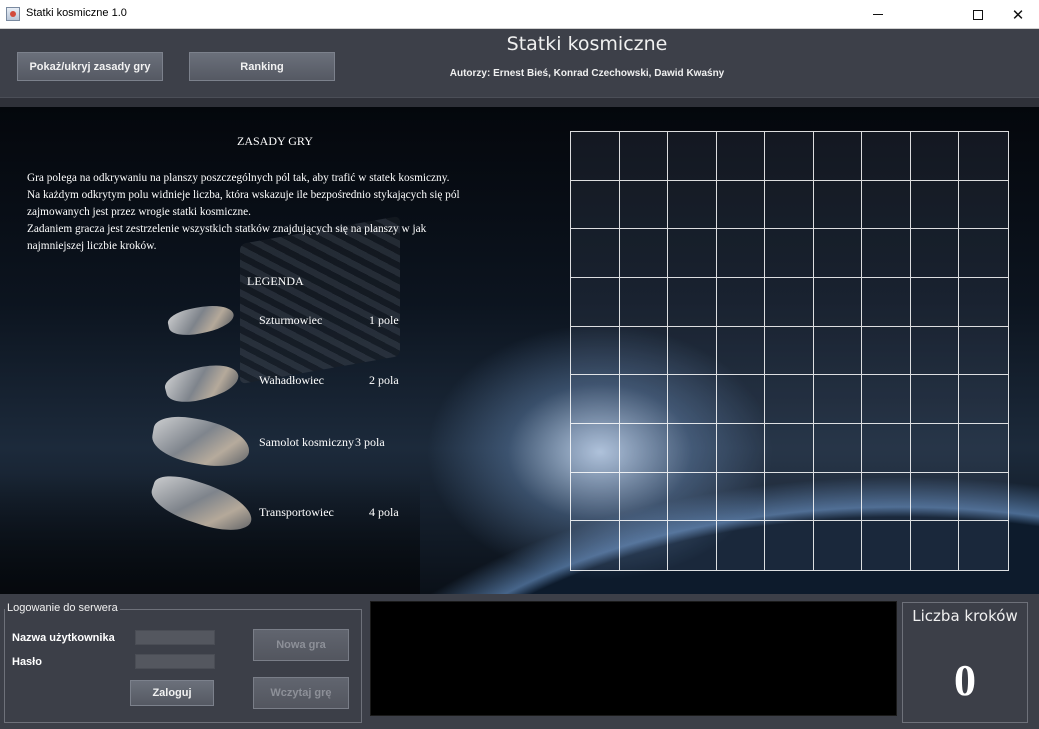  What do you see at coordinates (275, 281) in the screenshot?
I see `legend-title: LEGENDA` at bounding box center [275, 281].